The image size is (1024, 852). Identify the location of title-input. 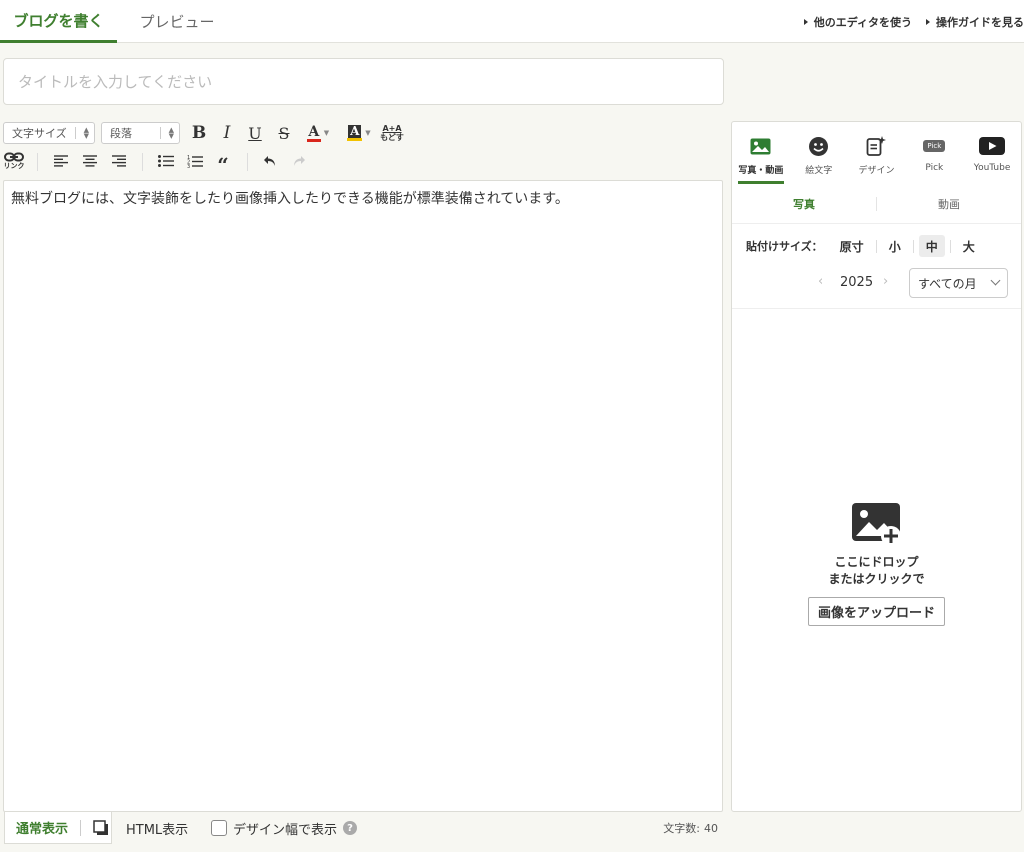
(363, 81).